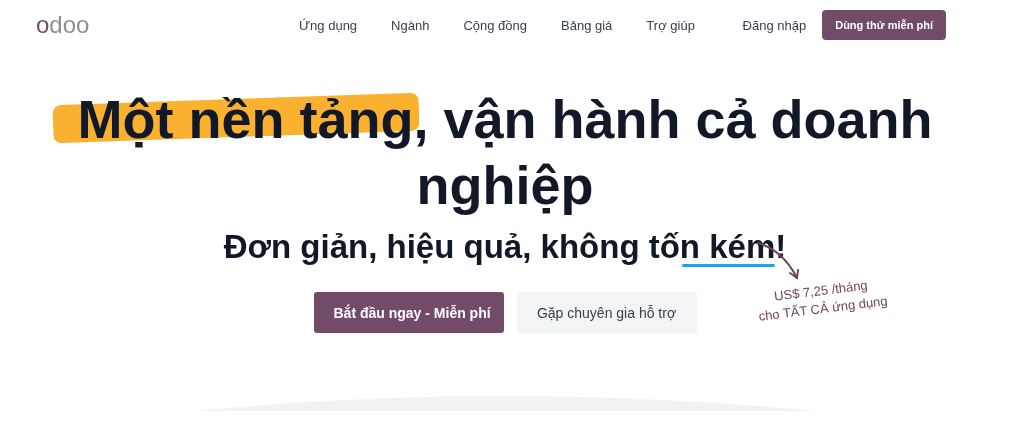 Image resolution: width=1010 pixels, height=429 pixels. What do you see at coordinates (410, 25) in the screenshot?
I see `nav-link: Ngành` at bounding box center [410, 25].